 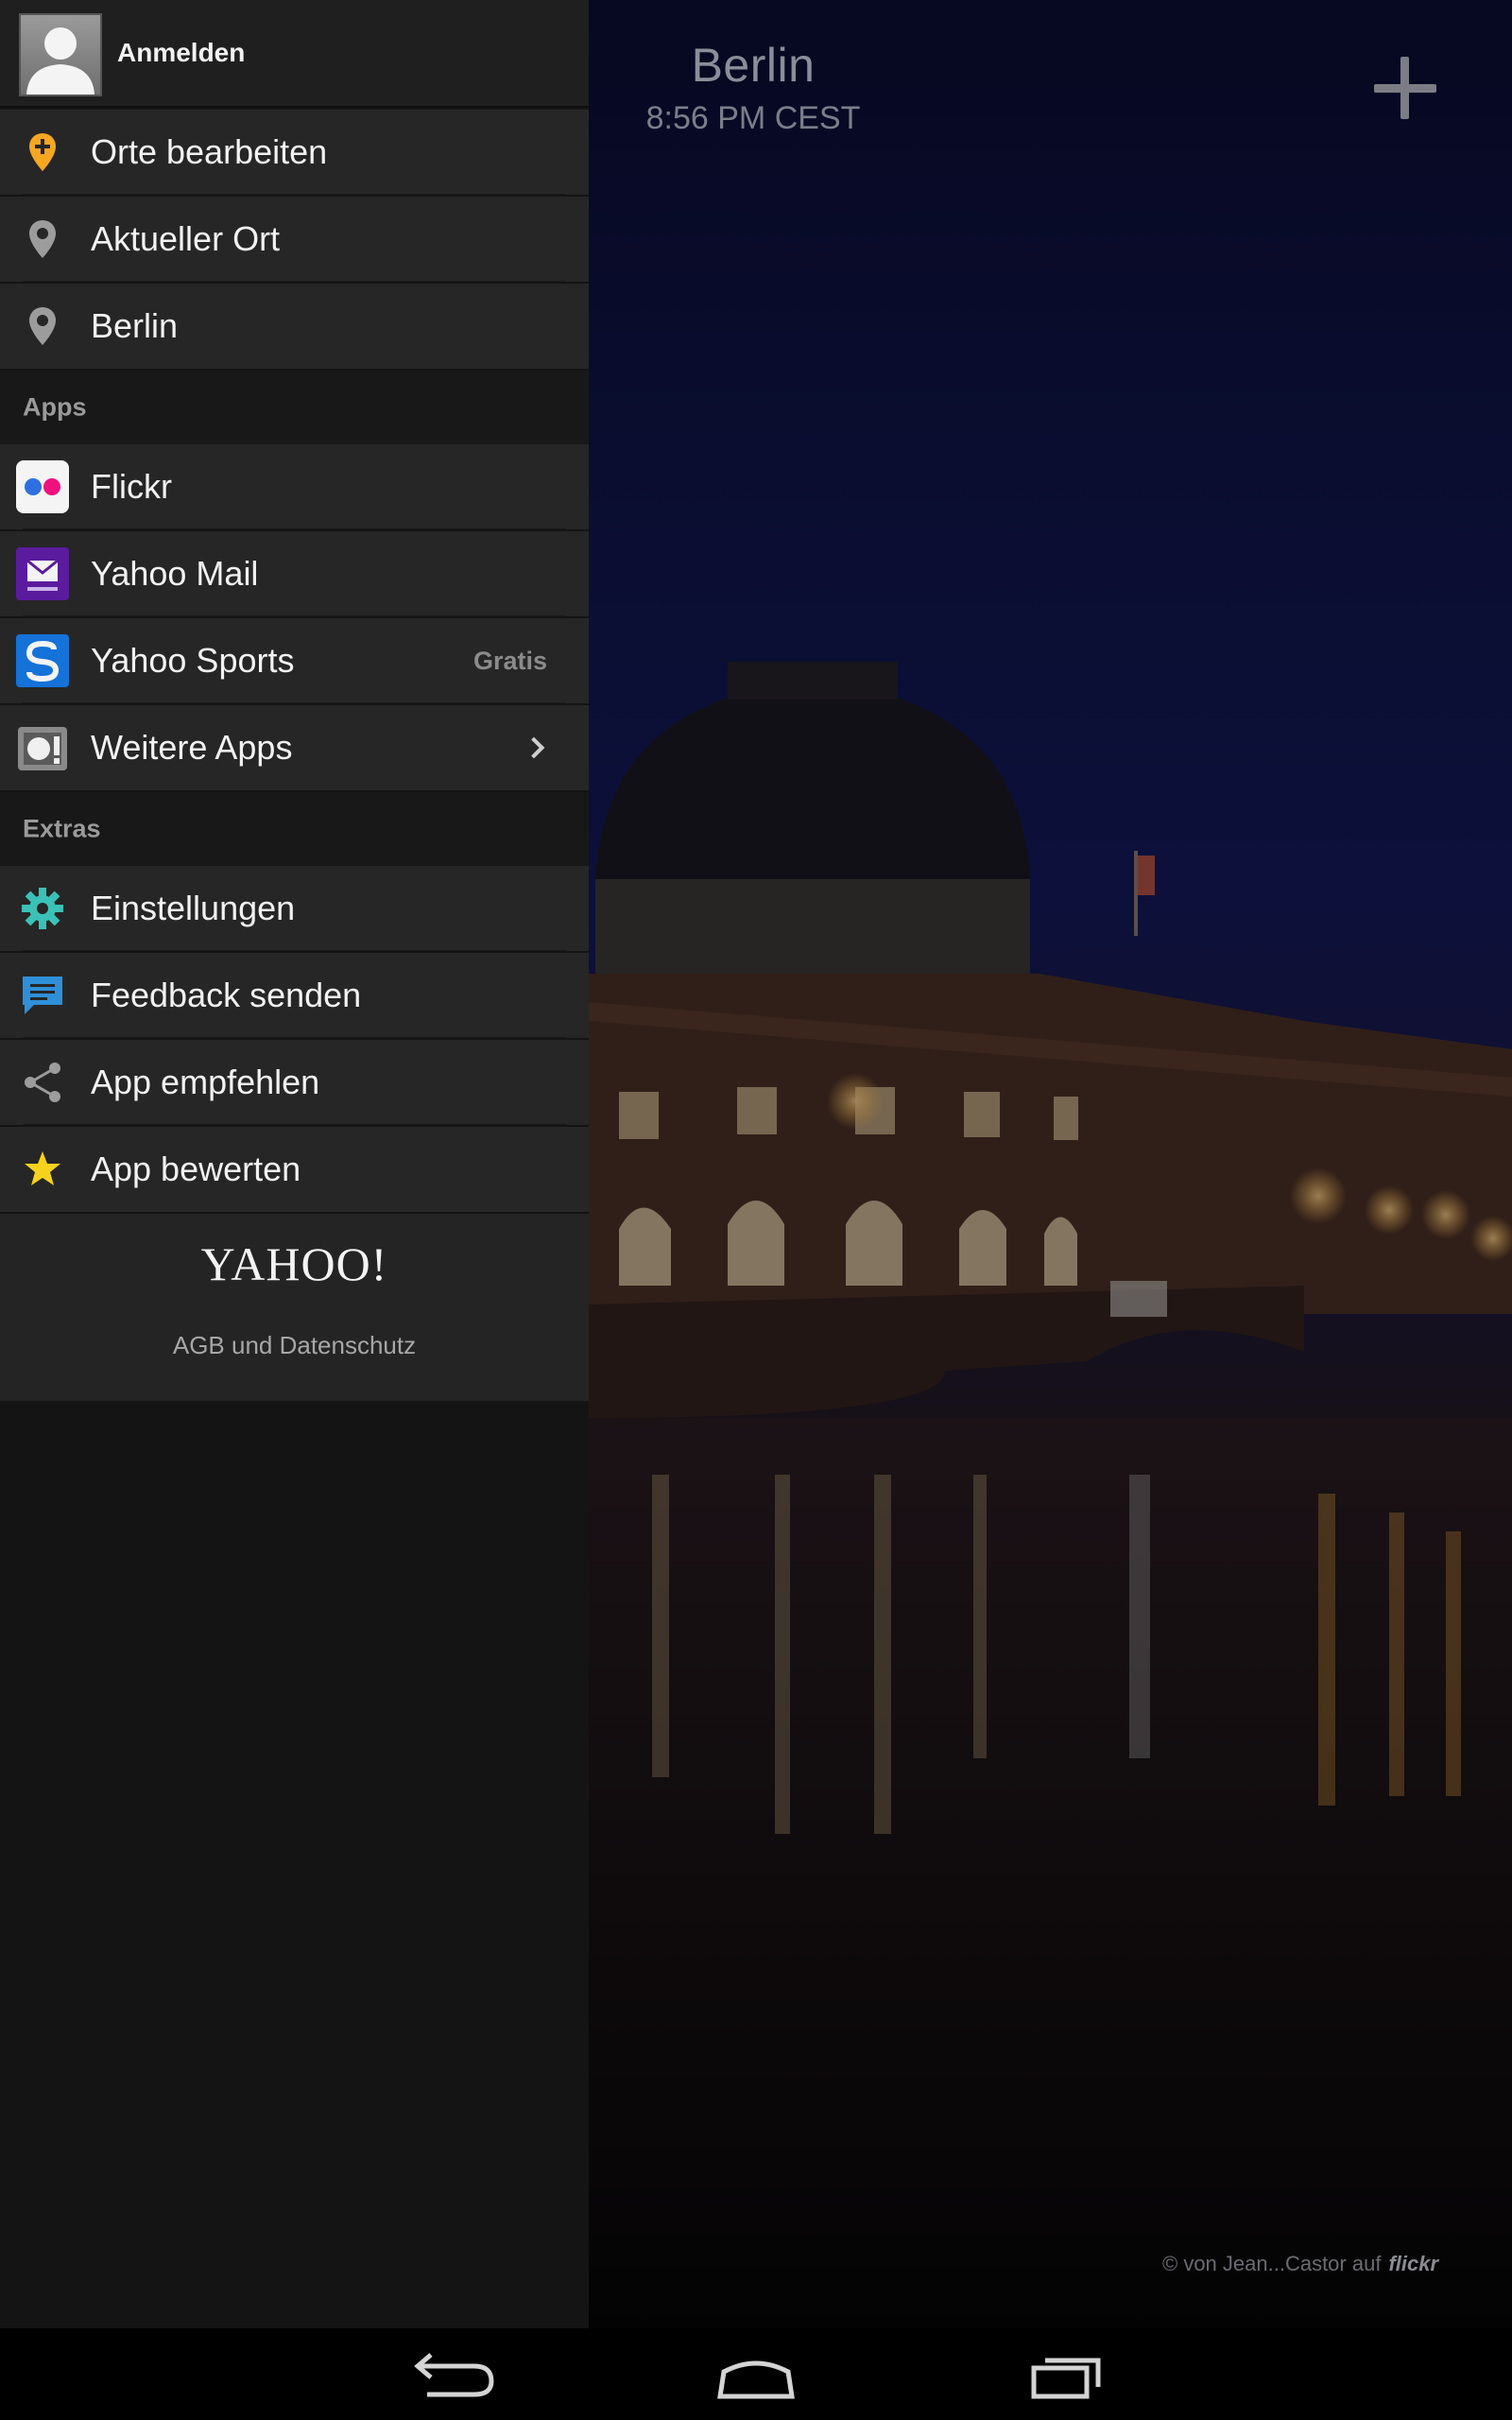 What do you see at coordinates (509, 660) in the screenshot?
I see `free-badge: Gratis` at bounding box center [509, 660].